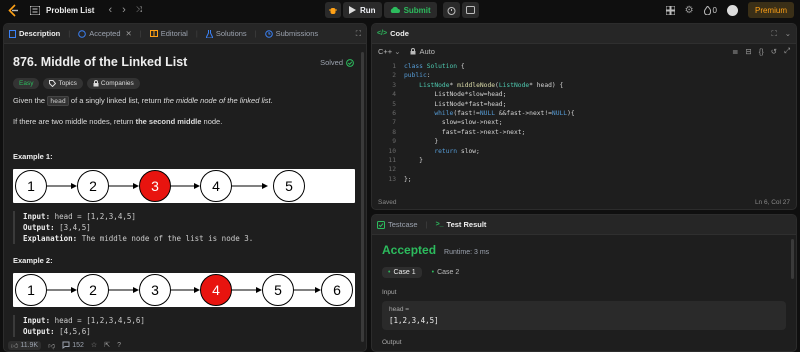  What do you see at coordinates (278, 290) in the screenshot?
I see `list-node: 5` at bounding box center [278, 290].